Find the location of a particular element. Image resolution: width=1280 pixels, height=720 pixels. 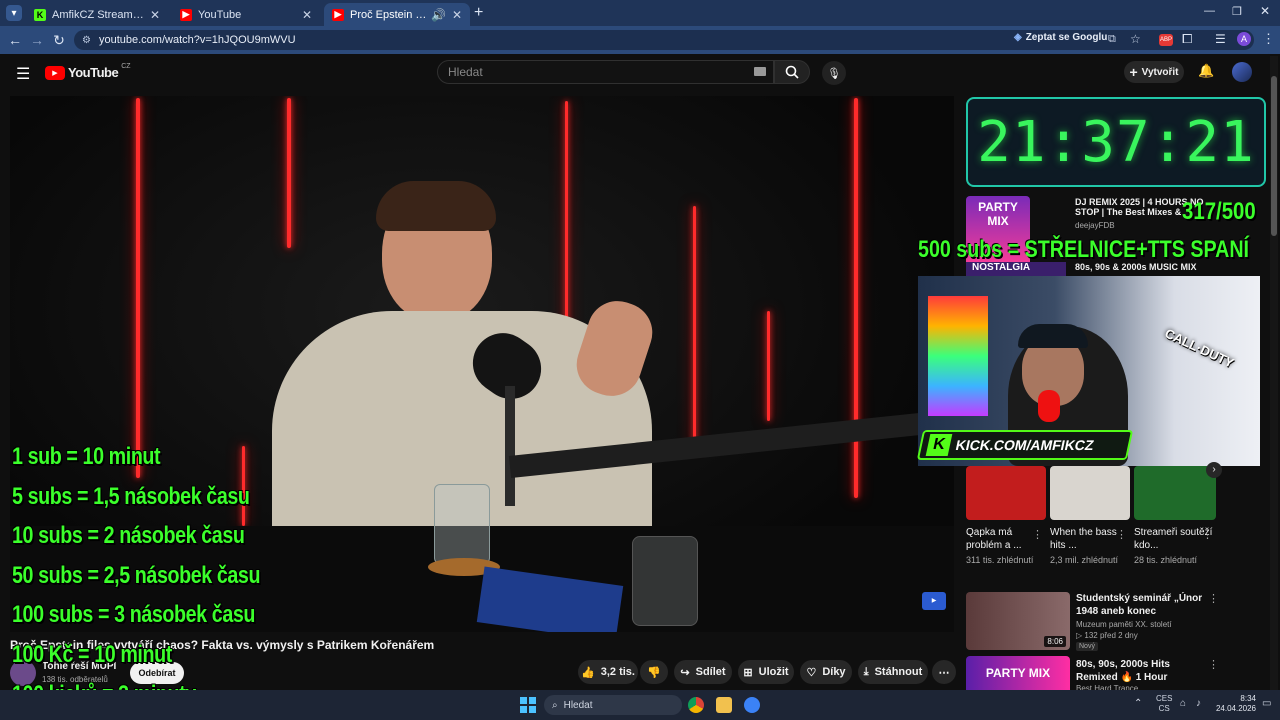

network-icon: ⌂ is located at coordinates (1183, 703).